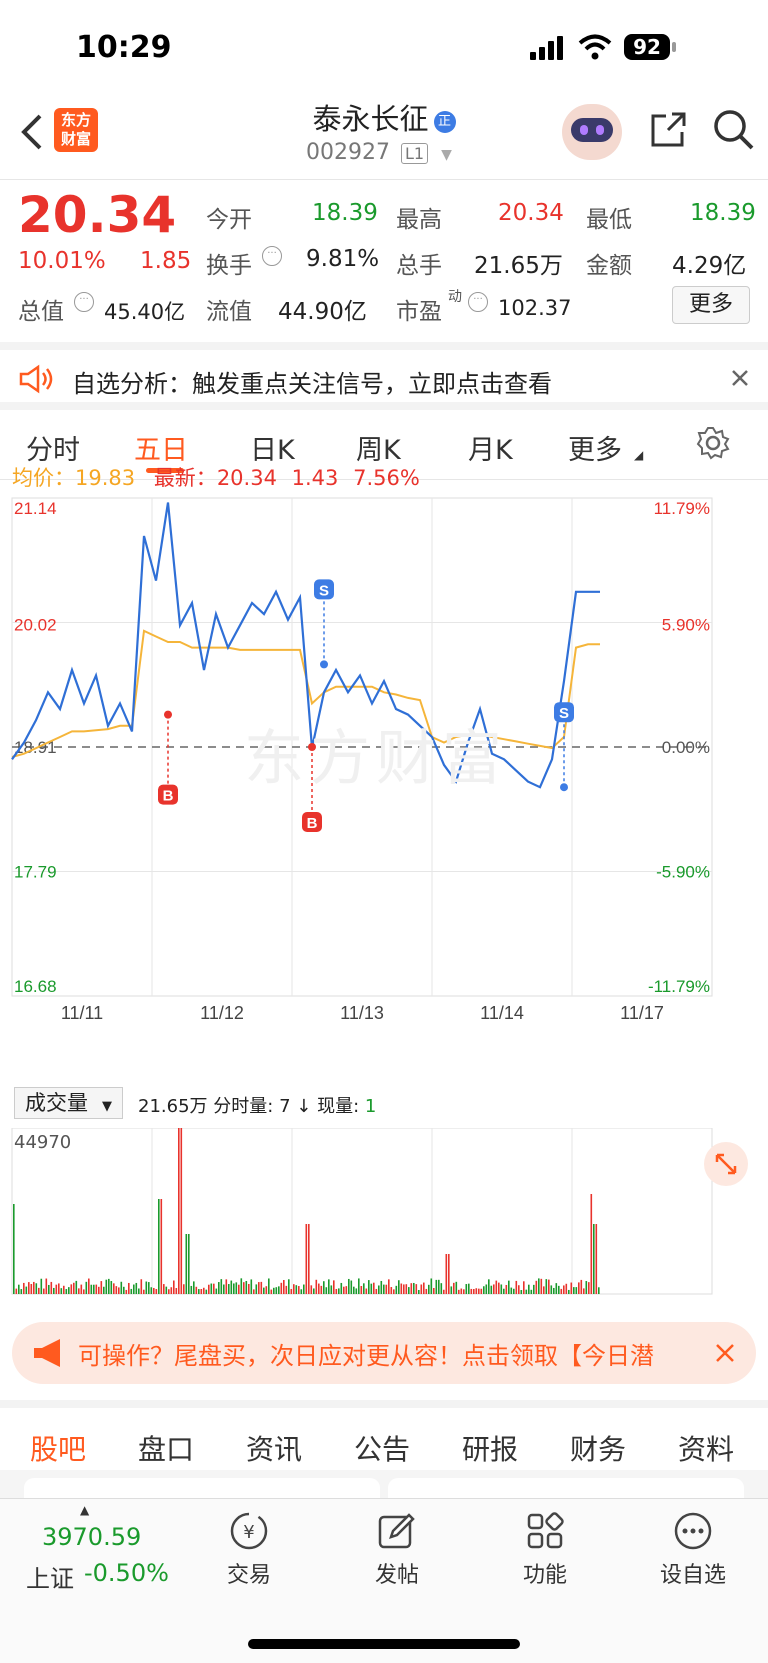 The height and width of the screenshot is (1663, 768). I want to click on tab-pankou: 盘口, so click(166, 1448).